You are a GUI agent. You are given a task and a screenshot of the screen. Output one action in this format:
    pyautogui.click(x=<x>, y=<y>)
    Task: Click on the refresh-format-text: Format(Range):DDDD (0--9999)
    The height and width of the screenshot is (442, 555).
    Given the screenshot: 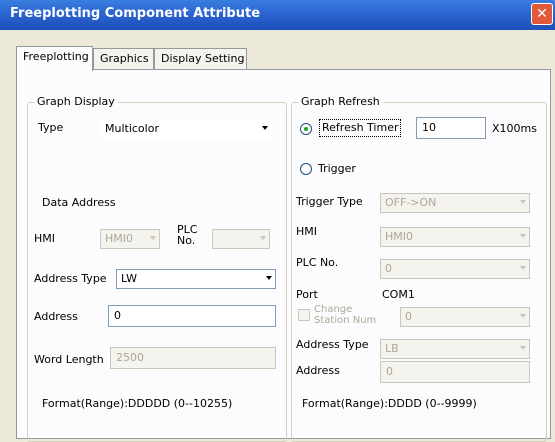 What is the action you would take?
    pyautogui.click(x=389, y=403)
    